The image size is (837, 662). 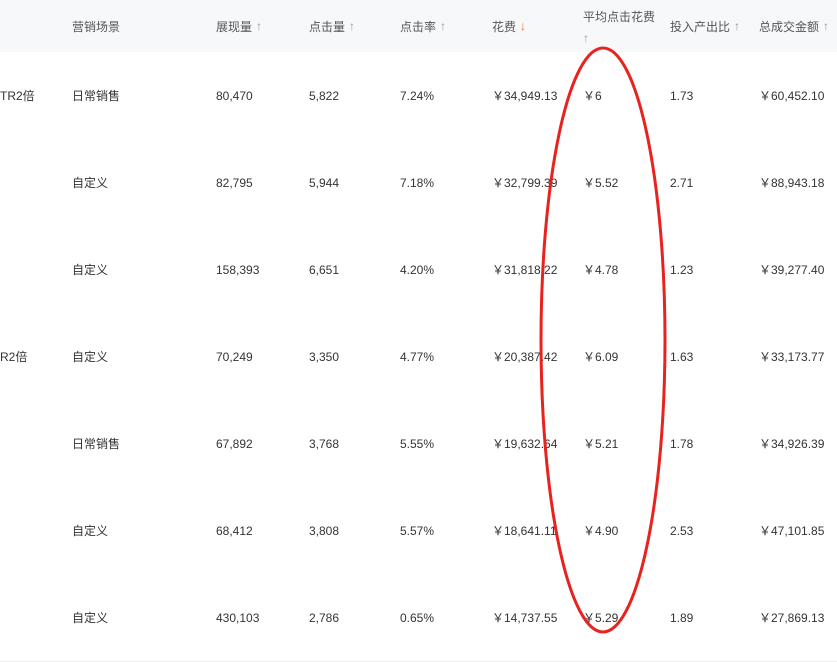 I want to click on cell-gmv: ￥47,101.85, so click(x=792, y=531).